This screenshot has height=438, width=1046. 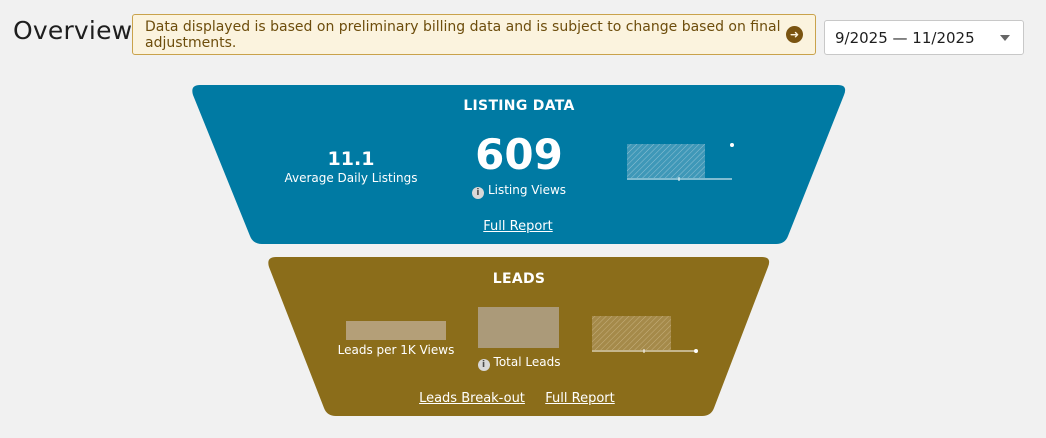 What do you see at coordinates (519, 106) in the screenshot?
I see `listing-section-title: LISTING DATA` at bounding box center [519, 106].